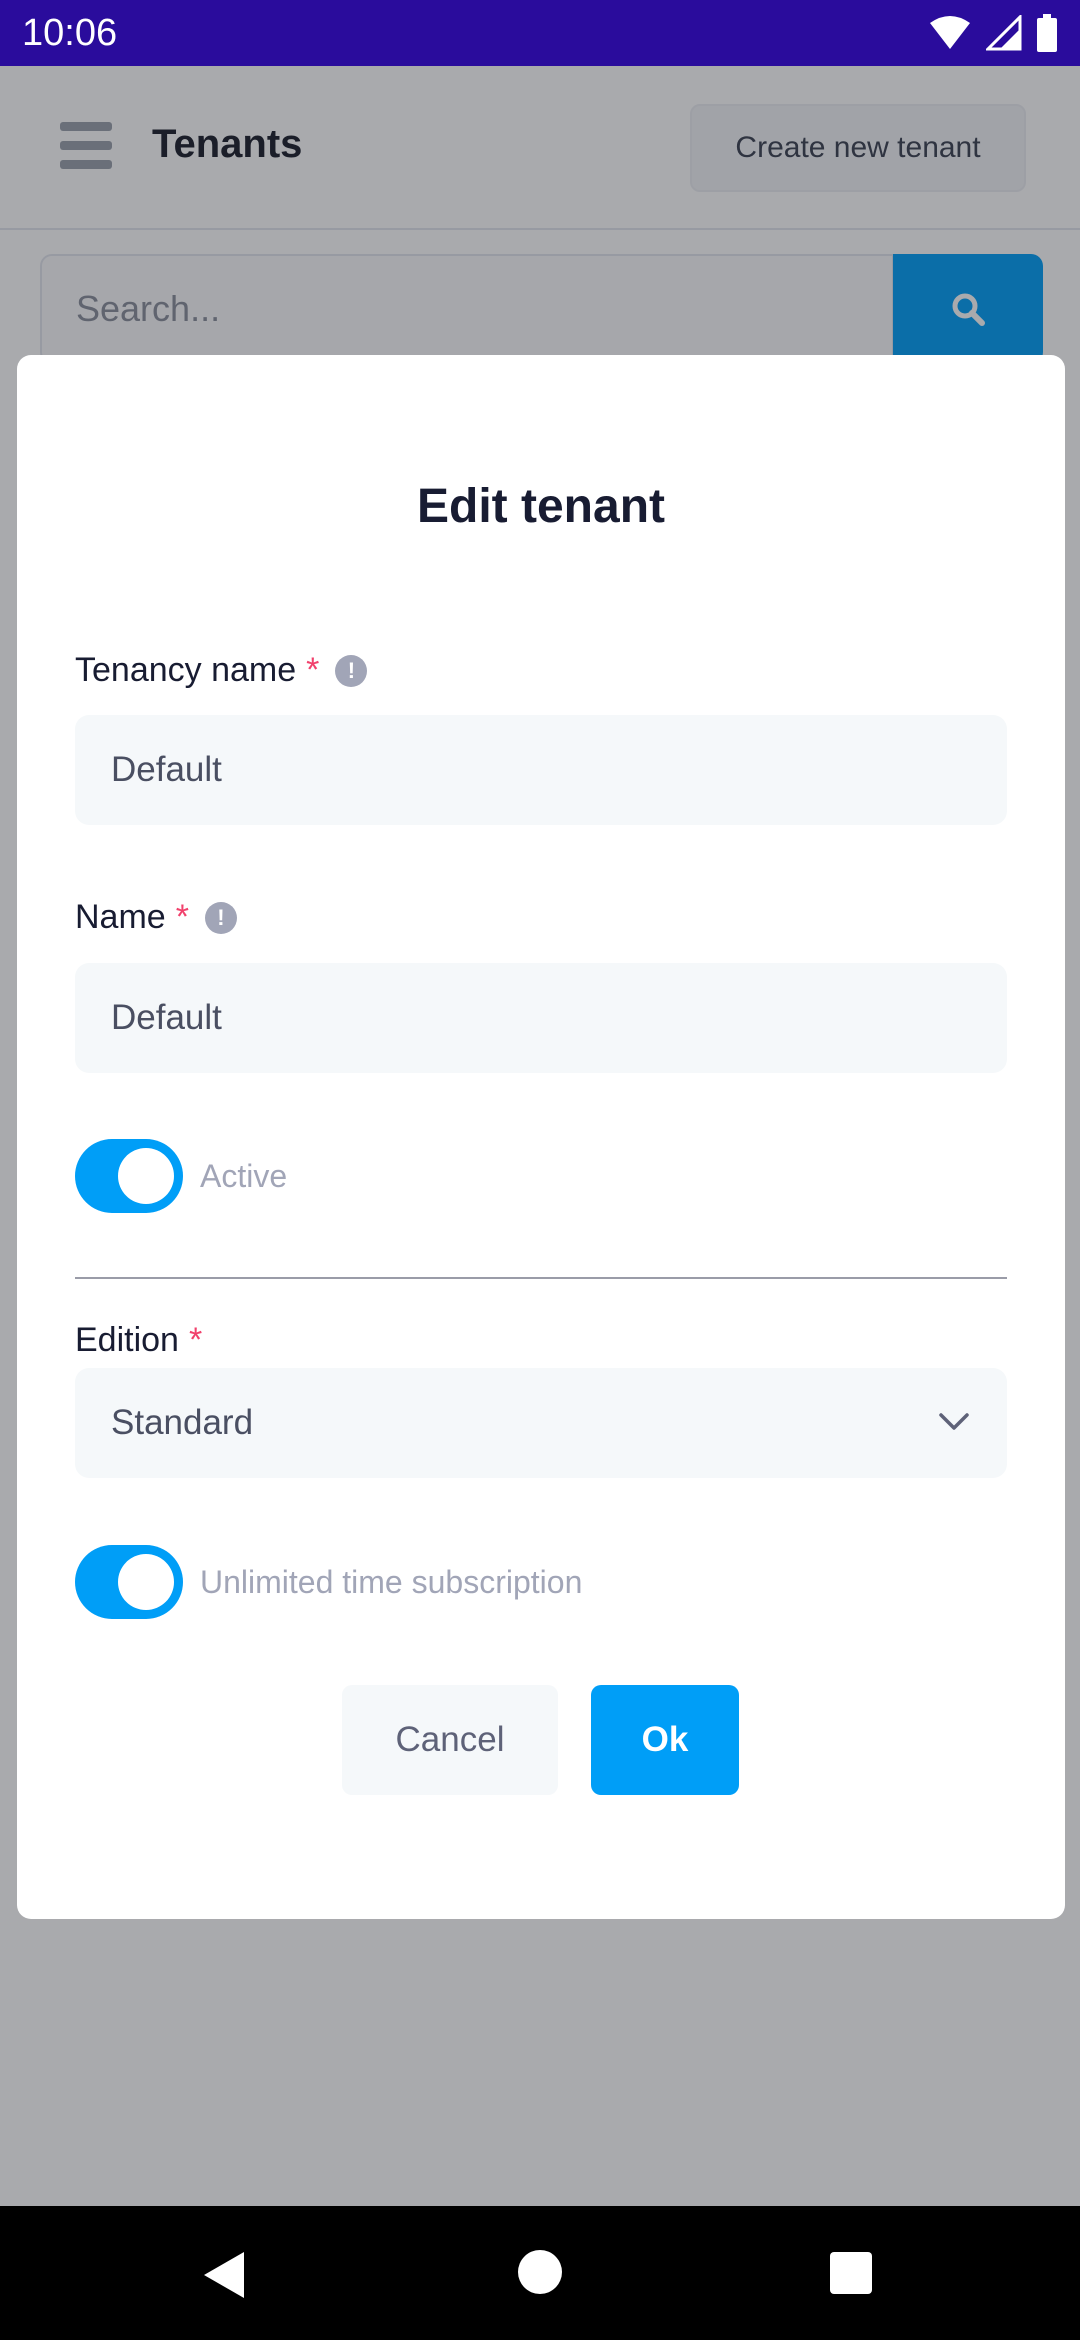 The width and height of the screenshot is (1080, 2340). I want to click on cancel-button: Cancel, so click(450, 1740).